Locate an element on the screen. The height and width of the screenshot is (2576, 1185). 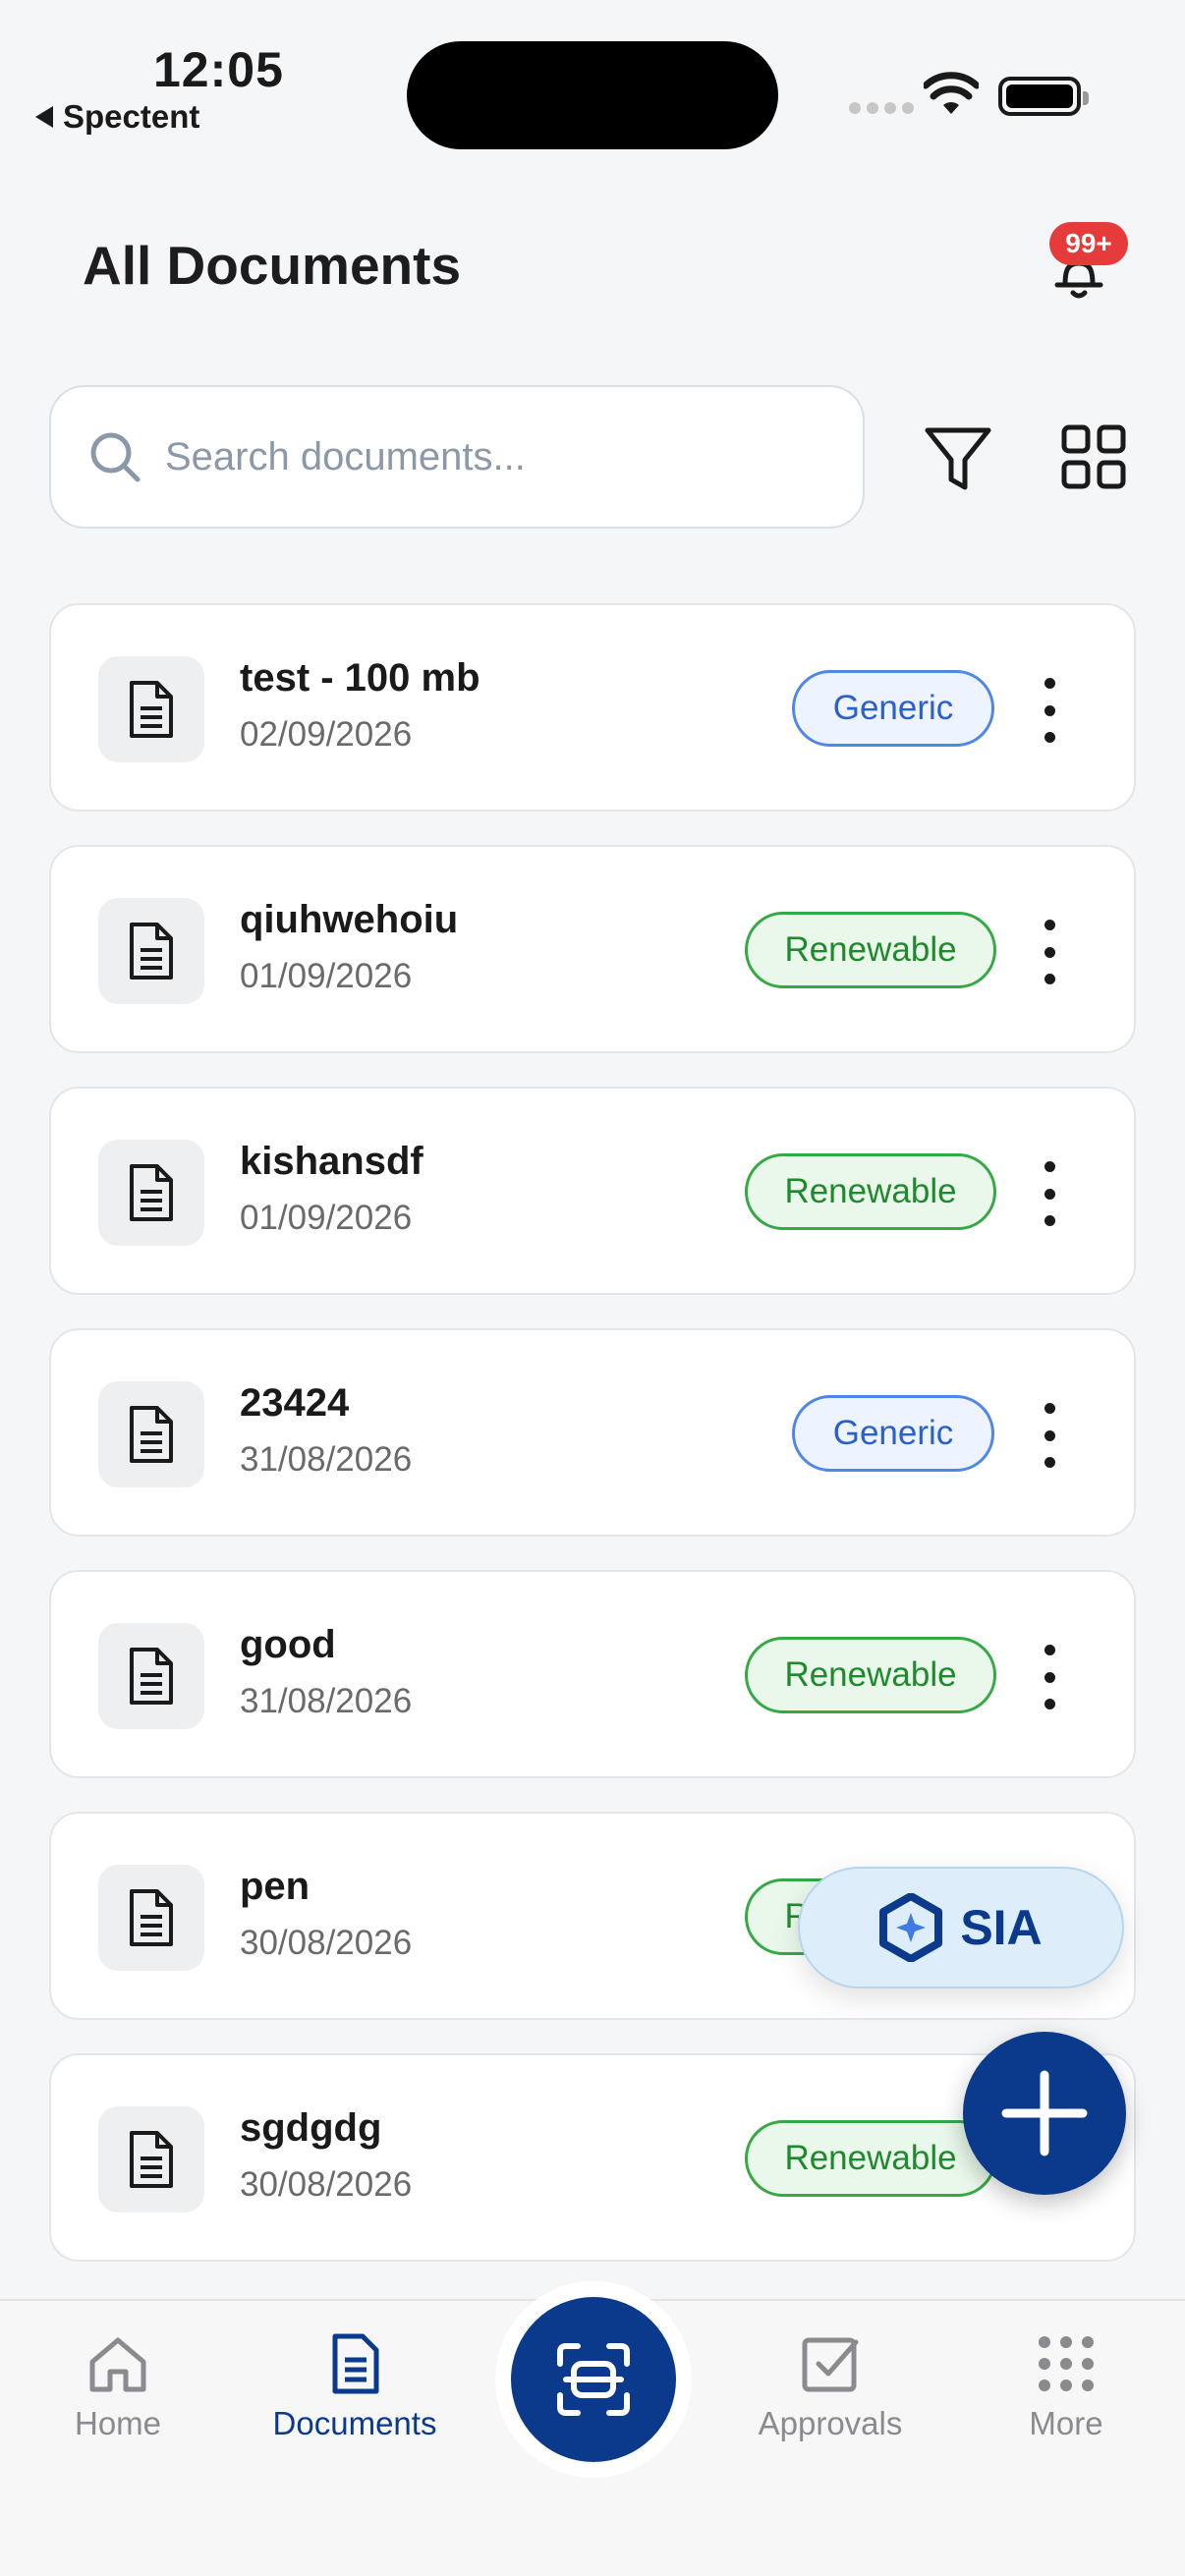
approvals-icon is located at coordinates (831, 2364).